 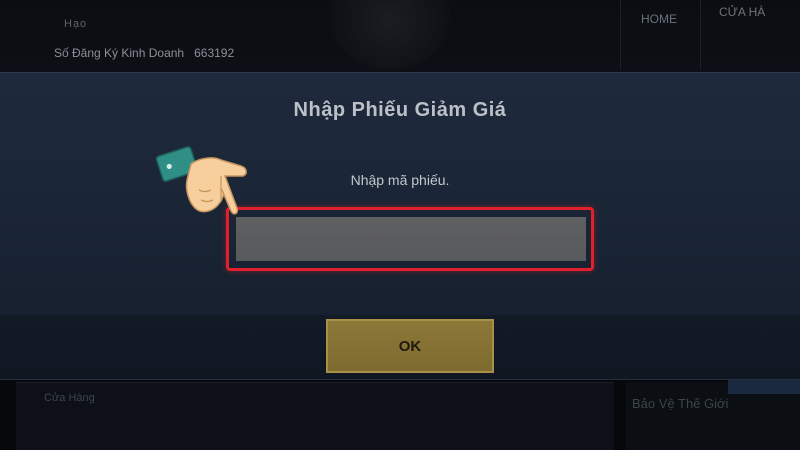 I want to click on coupon-input-label: Nhập mã phiếu., so click(x=400, y=180).